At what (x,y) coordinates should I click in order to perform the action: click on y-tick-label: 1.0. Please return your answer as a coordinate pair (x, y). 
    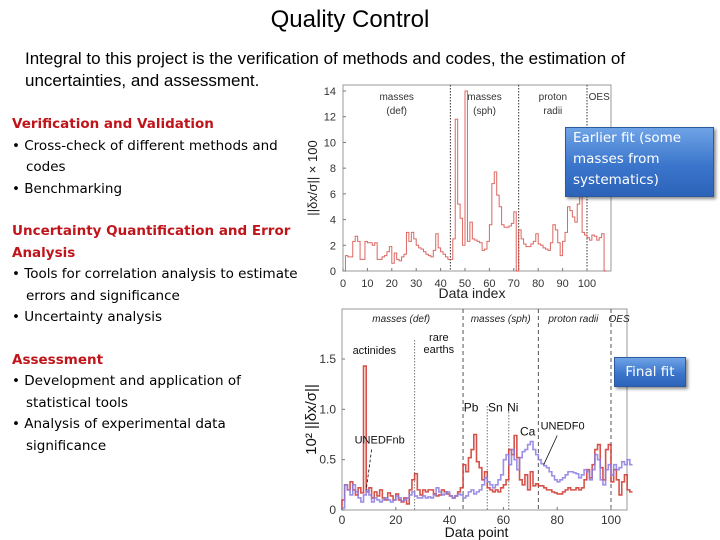
    Looking at the image, I should click on (327, 409).